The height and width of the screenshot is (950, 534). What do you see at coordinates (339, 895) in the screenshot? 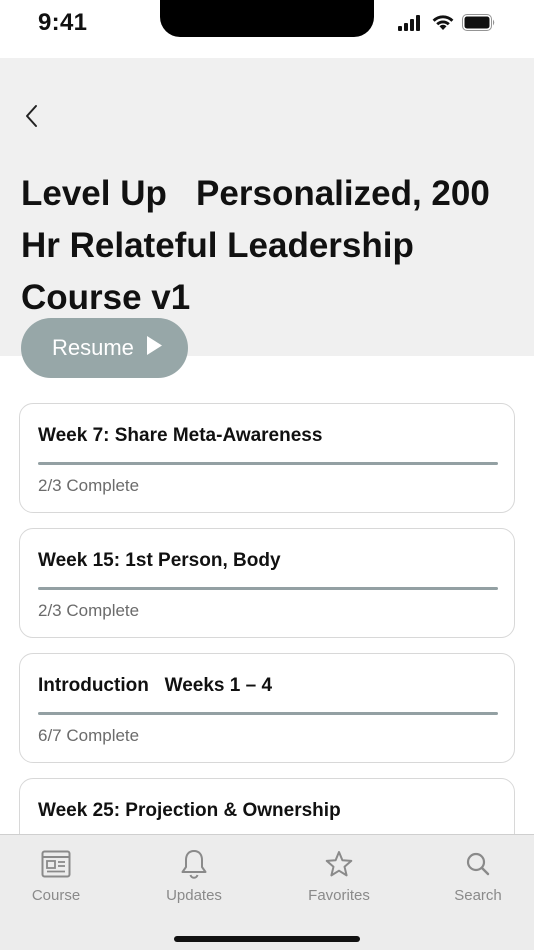
I see `tab-label: Favorites` at bounding box center [339, 895].